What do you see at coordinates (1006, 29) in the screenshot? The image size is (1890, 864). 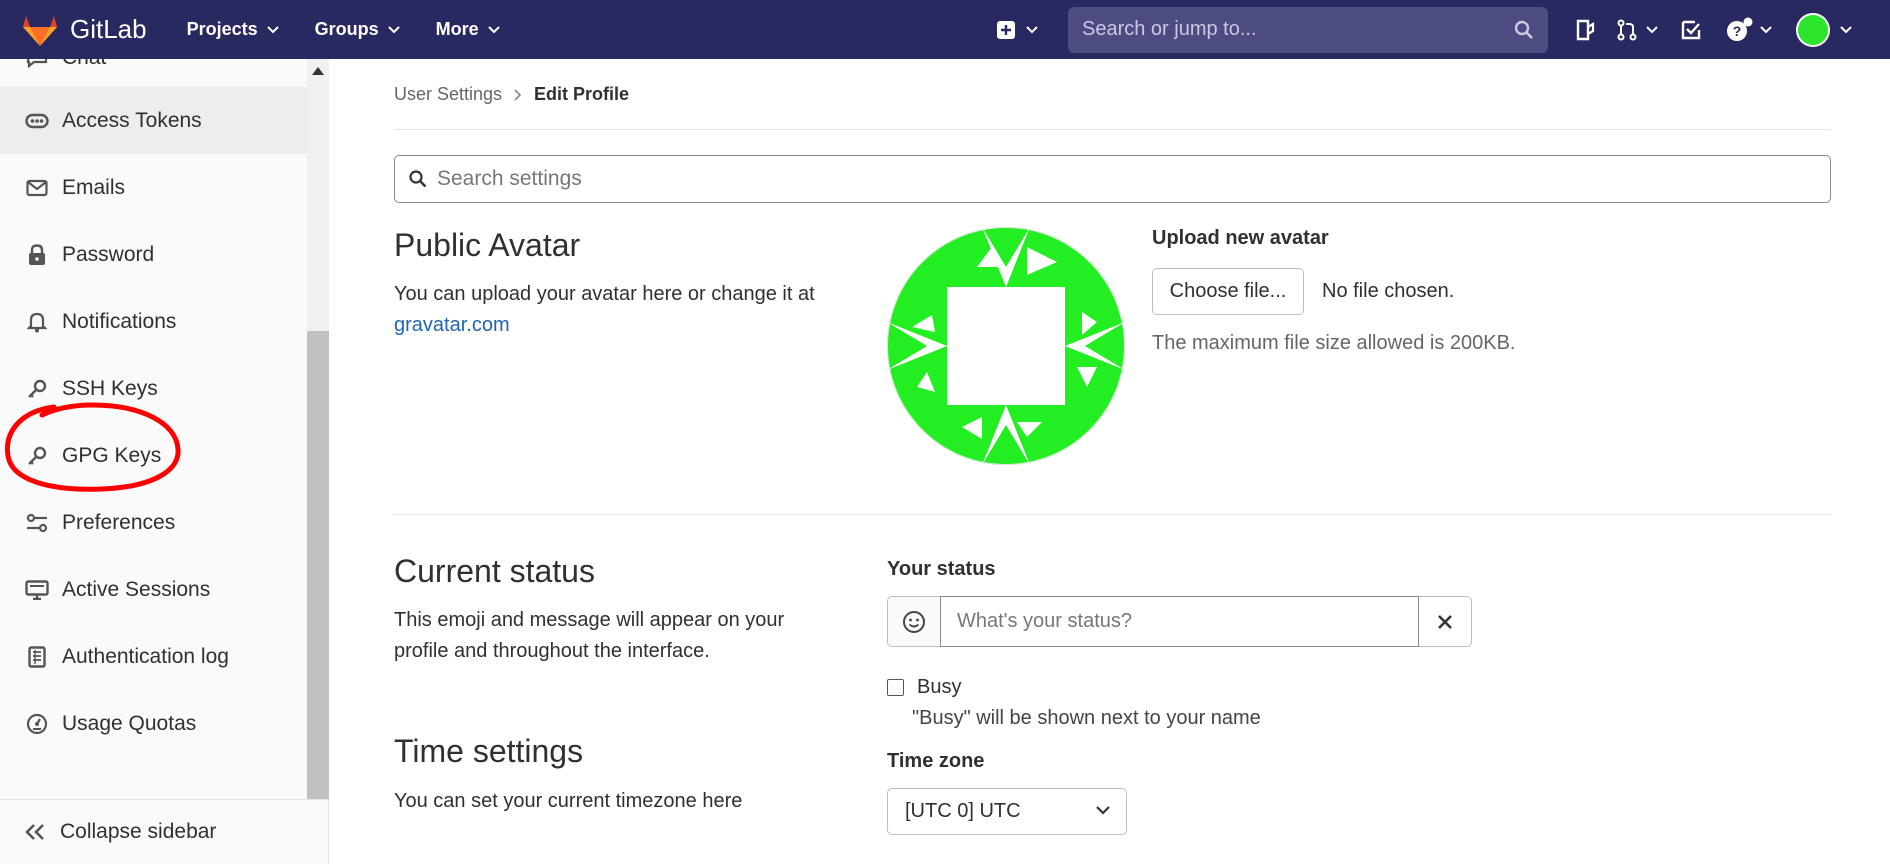 I see `plus-square-icon` at bounding box center [1006, 29].